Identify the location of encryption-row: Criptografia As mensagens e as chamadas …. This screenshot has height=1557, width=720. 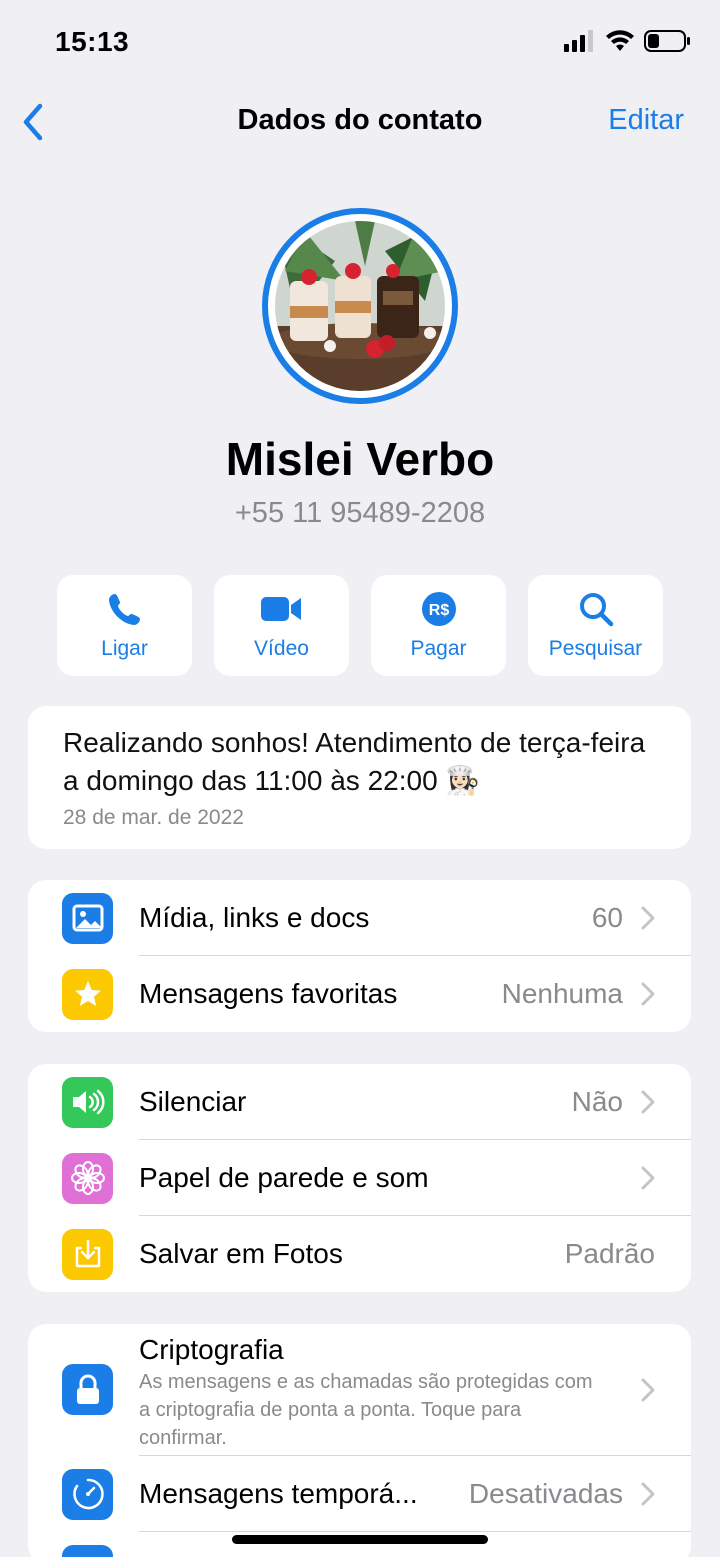
(359, 1390).